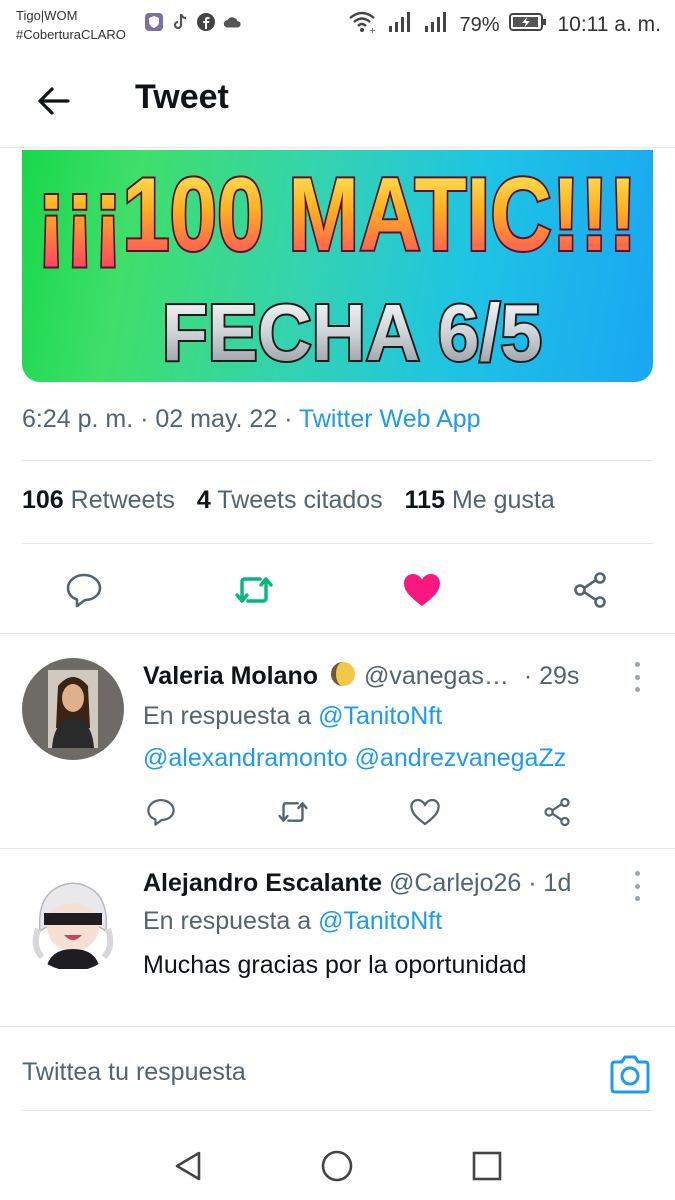  Describe the element at coordinates (193, 22) in the screenshot. I see `notification-icons` at that location.